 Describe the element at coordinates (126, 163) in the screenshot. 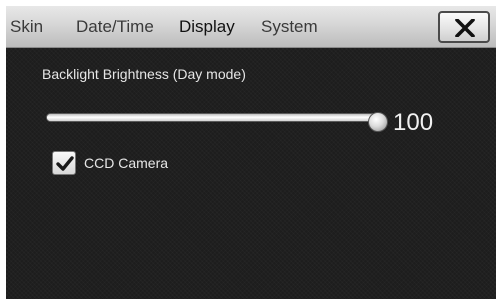

I see `ccd-camera-label: CCD Camera` at that location.